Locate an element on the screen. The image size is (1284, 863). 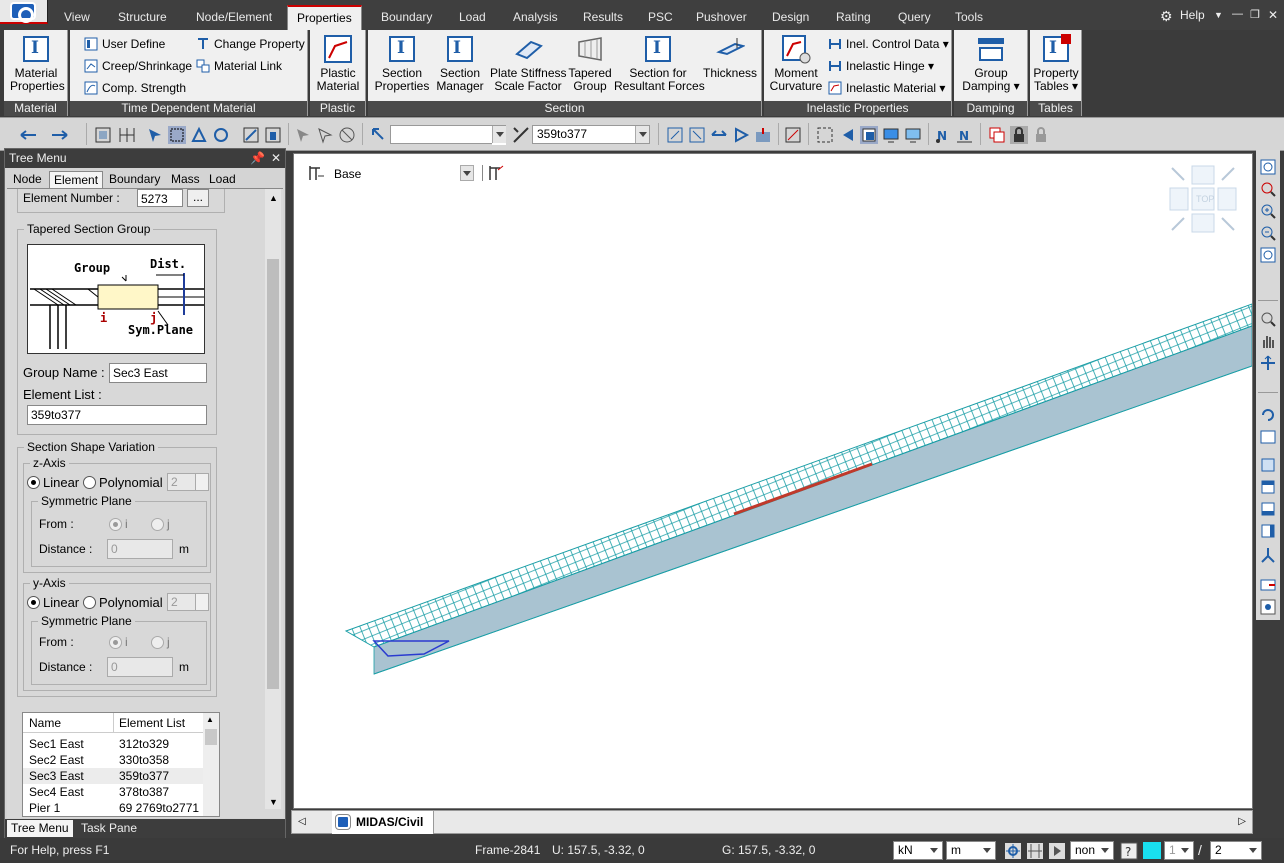
doc-tab-midas-civil: MIDAS/Civil is located at coordinates (383, 822).